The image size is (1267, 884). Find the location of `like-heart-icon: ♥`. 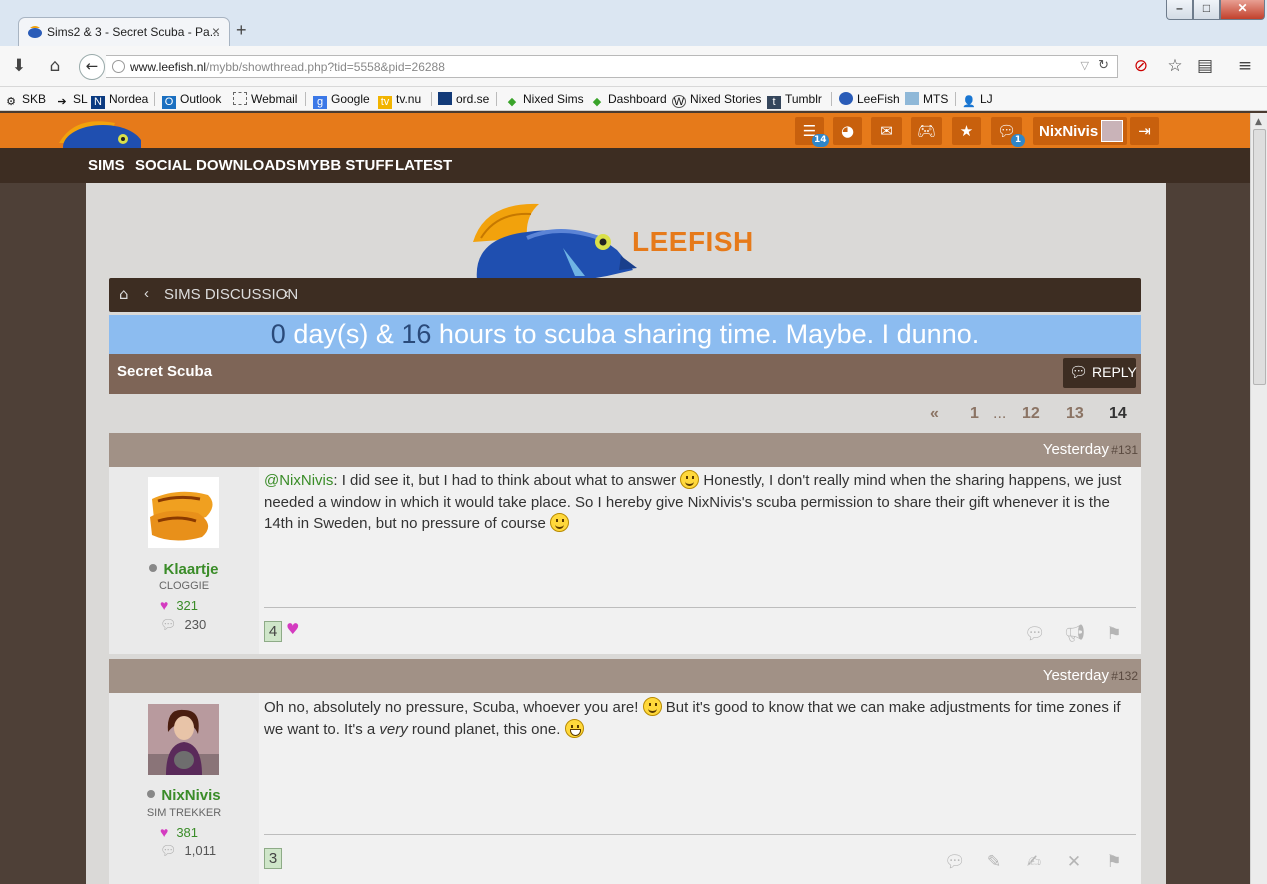

like-heart-icon: ♥ is located at coordinates (292, 629).